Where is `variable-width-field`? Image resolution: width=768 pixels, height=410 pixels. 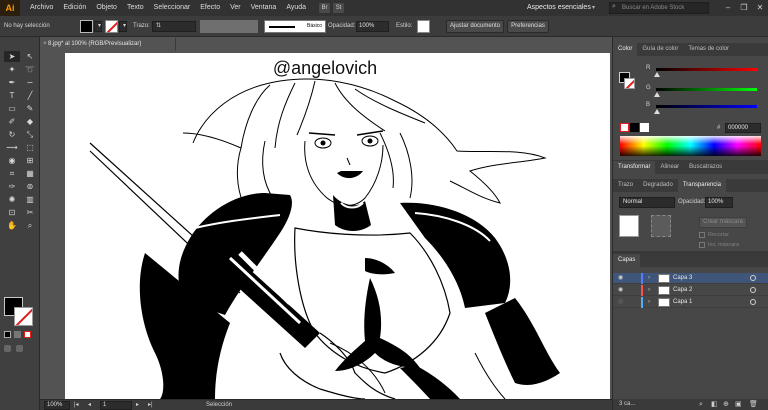
variable-width-field is located at coordinates (229, 26).